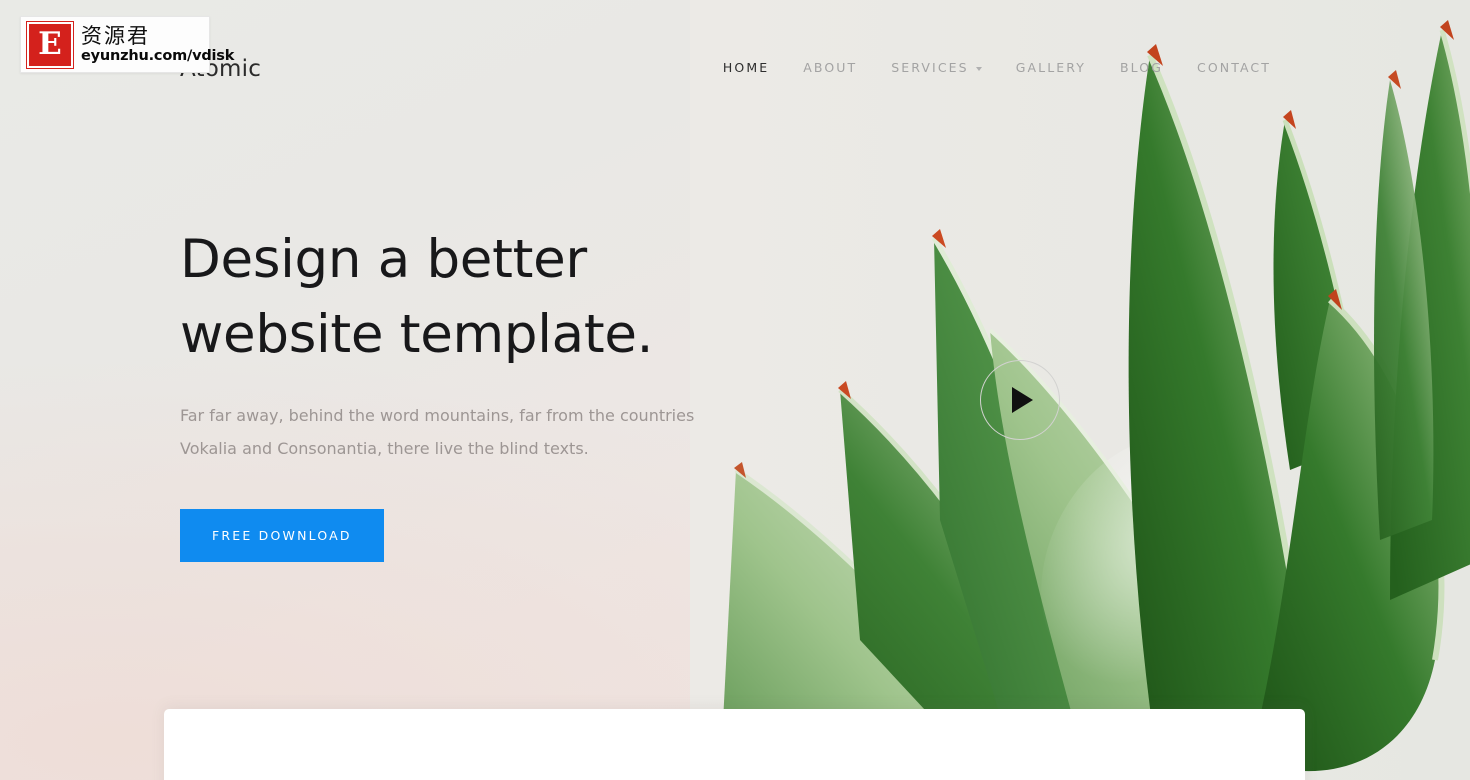  I want to click on nav-item-label: GALLERY, so click(1050, 67).